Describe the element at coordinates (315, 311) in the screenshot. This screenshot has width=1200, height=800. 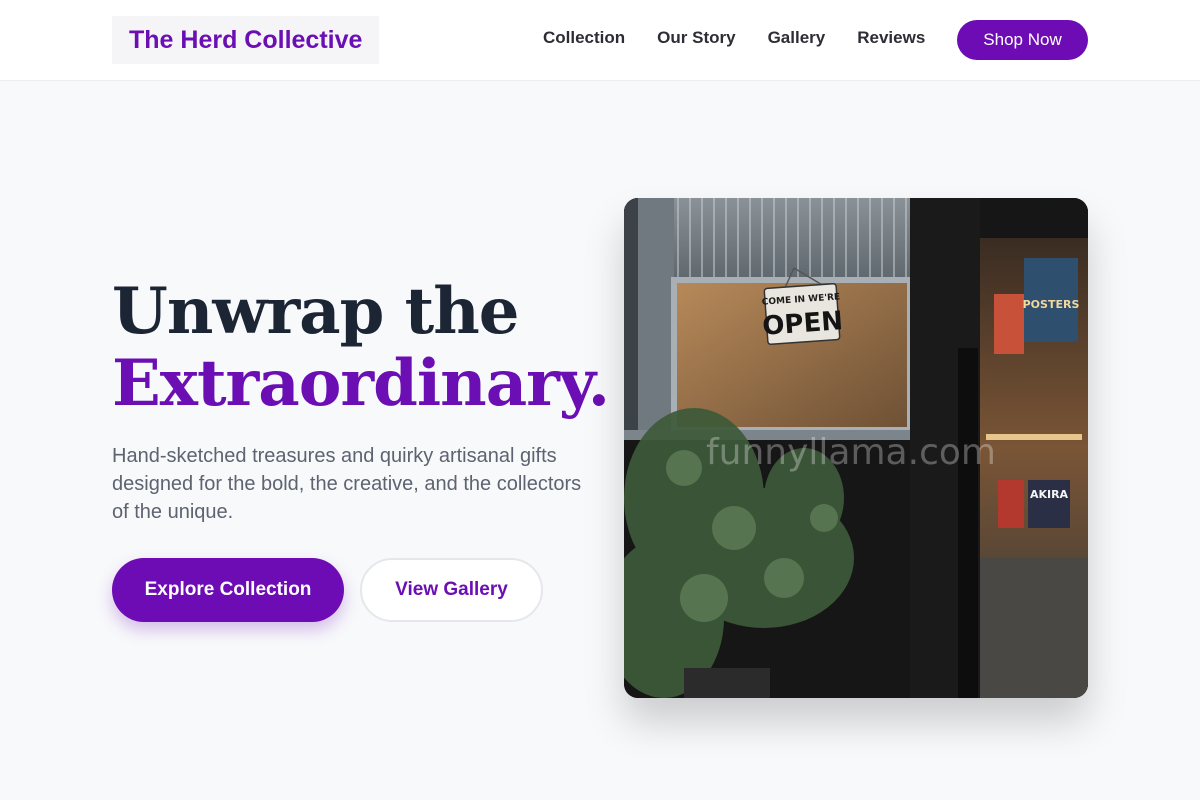
I see `headline-line-1: Unwrap the` at that location.